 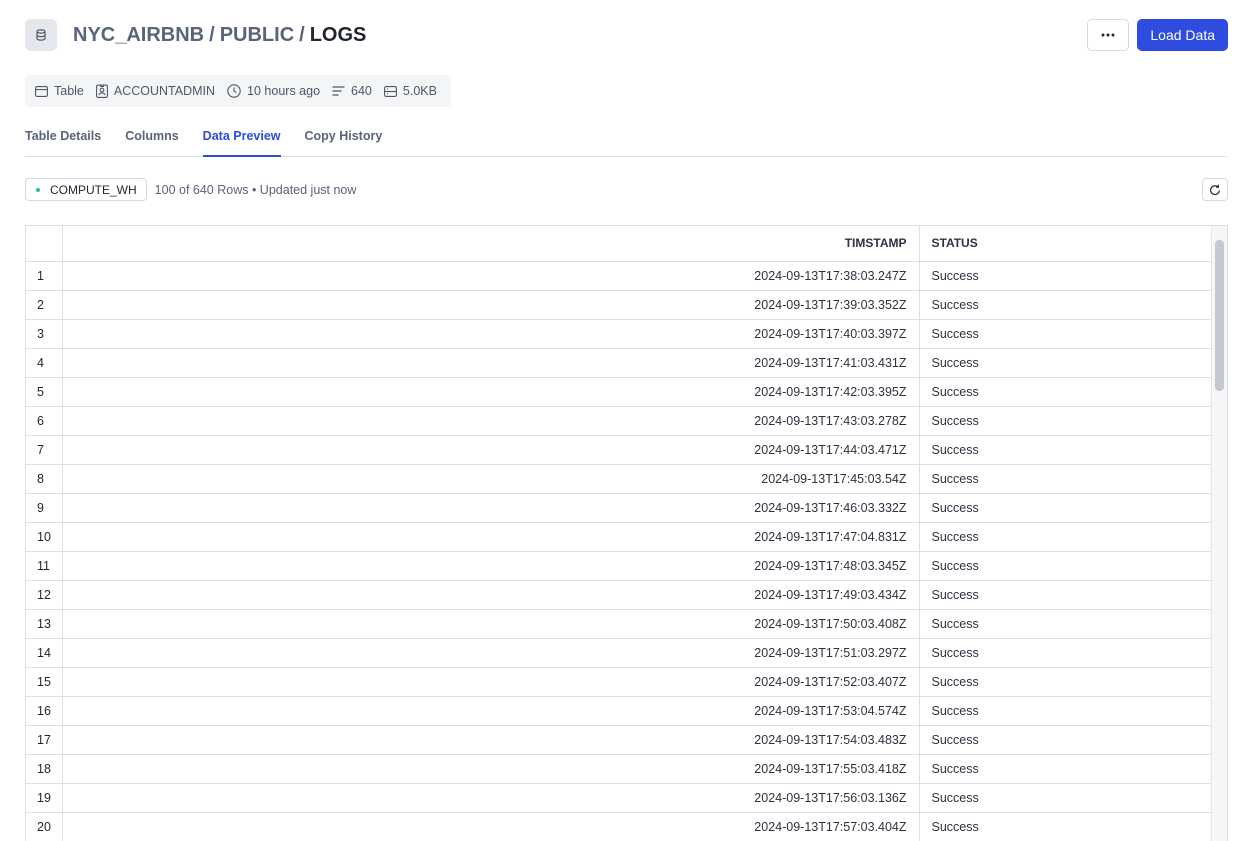 What do you see at coordinates (491, 537) in the screenshot?
I see `timstamp-cell: 2024-09-13T17:47:04.831Z` at bounding box center [491, 537].